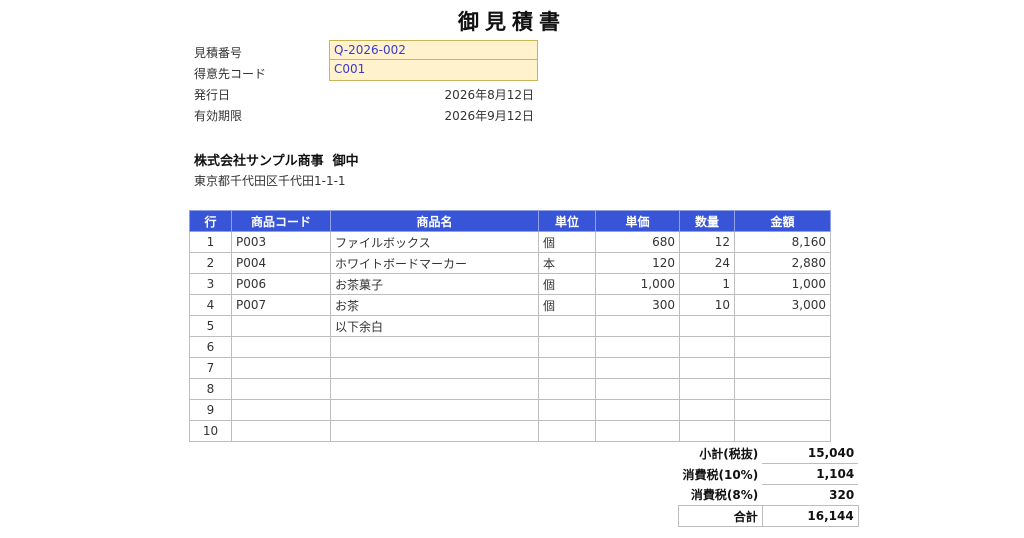 The width and height of the screenshot is (1024, 538). Describe the element at coordinates (230, 74) in the screenshot. I see `customer-code-label: 得意先コード` at that location.